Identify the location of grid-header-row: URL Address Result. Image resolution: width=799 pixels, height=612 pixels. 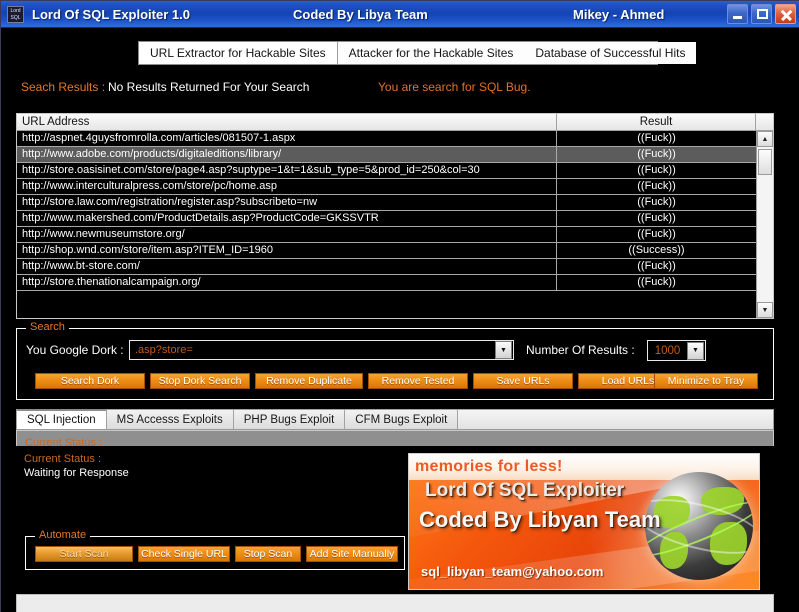
(395, 122).